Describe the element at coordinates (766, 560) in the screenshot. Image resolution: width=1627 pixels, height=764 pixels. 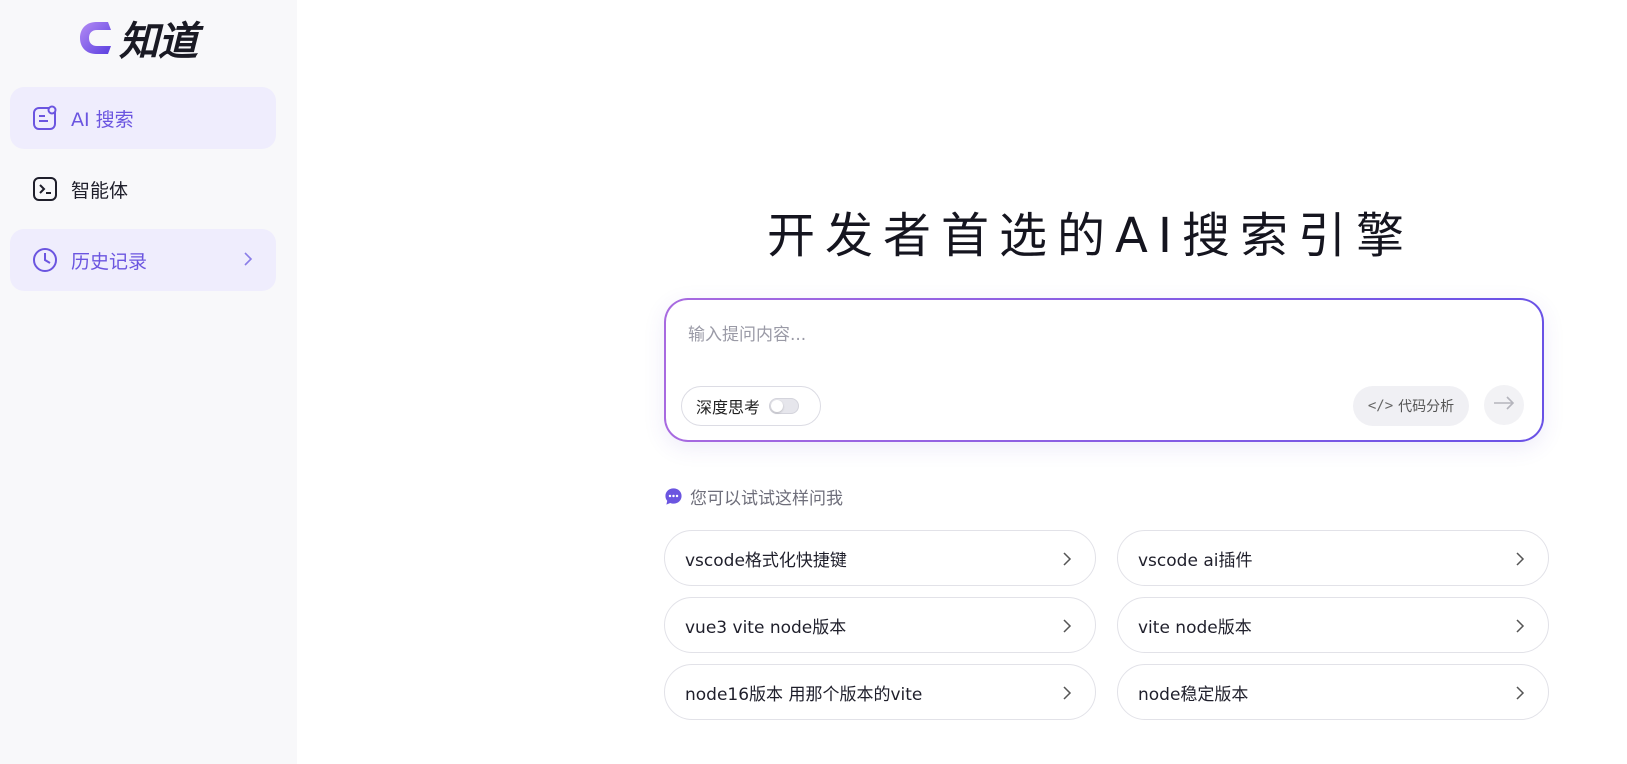
I see `suggestion-text: vscode格式化快捷键` at that location.